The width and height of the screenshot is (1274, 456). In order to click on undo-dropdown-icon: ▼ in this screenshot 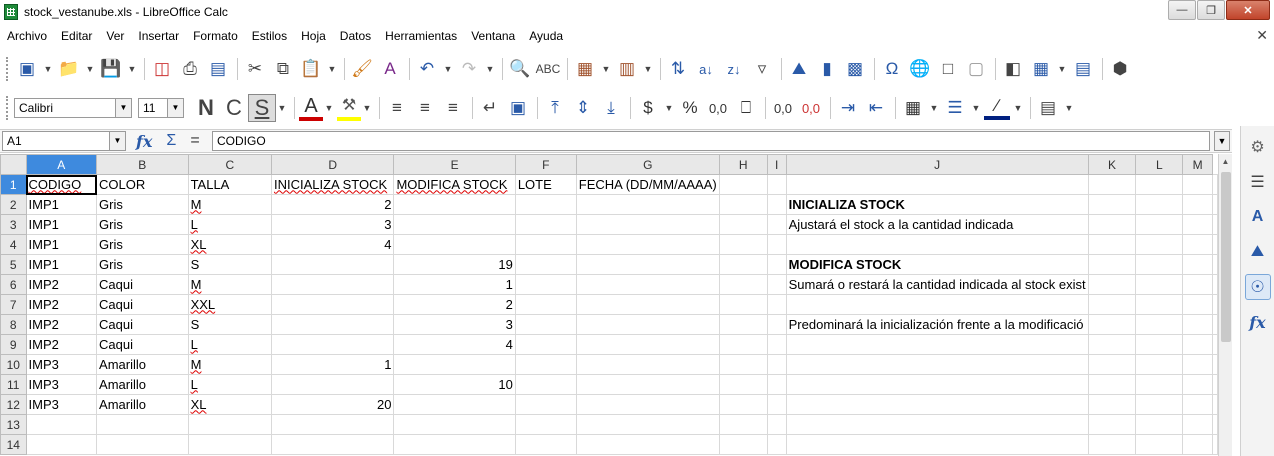, I will do `click(448, 69)`.